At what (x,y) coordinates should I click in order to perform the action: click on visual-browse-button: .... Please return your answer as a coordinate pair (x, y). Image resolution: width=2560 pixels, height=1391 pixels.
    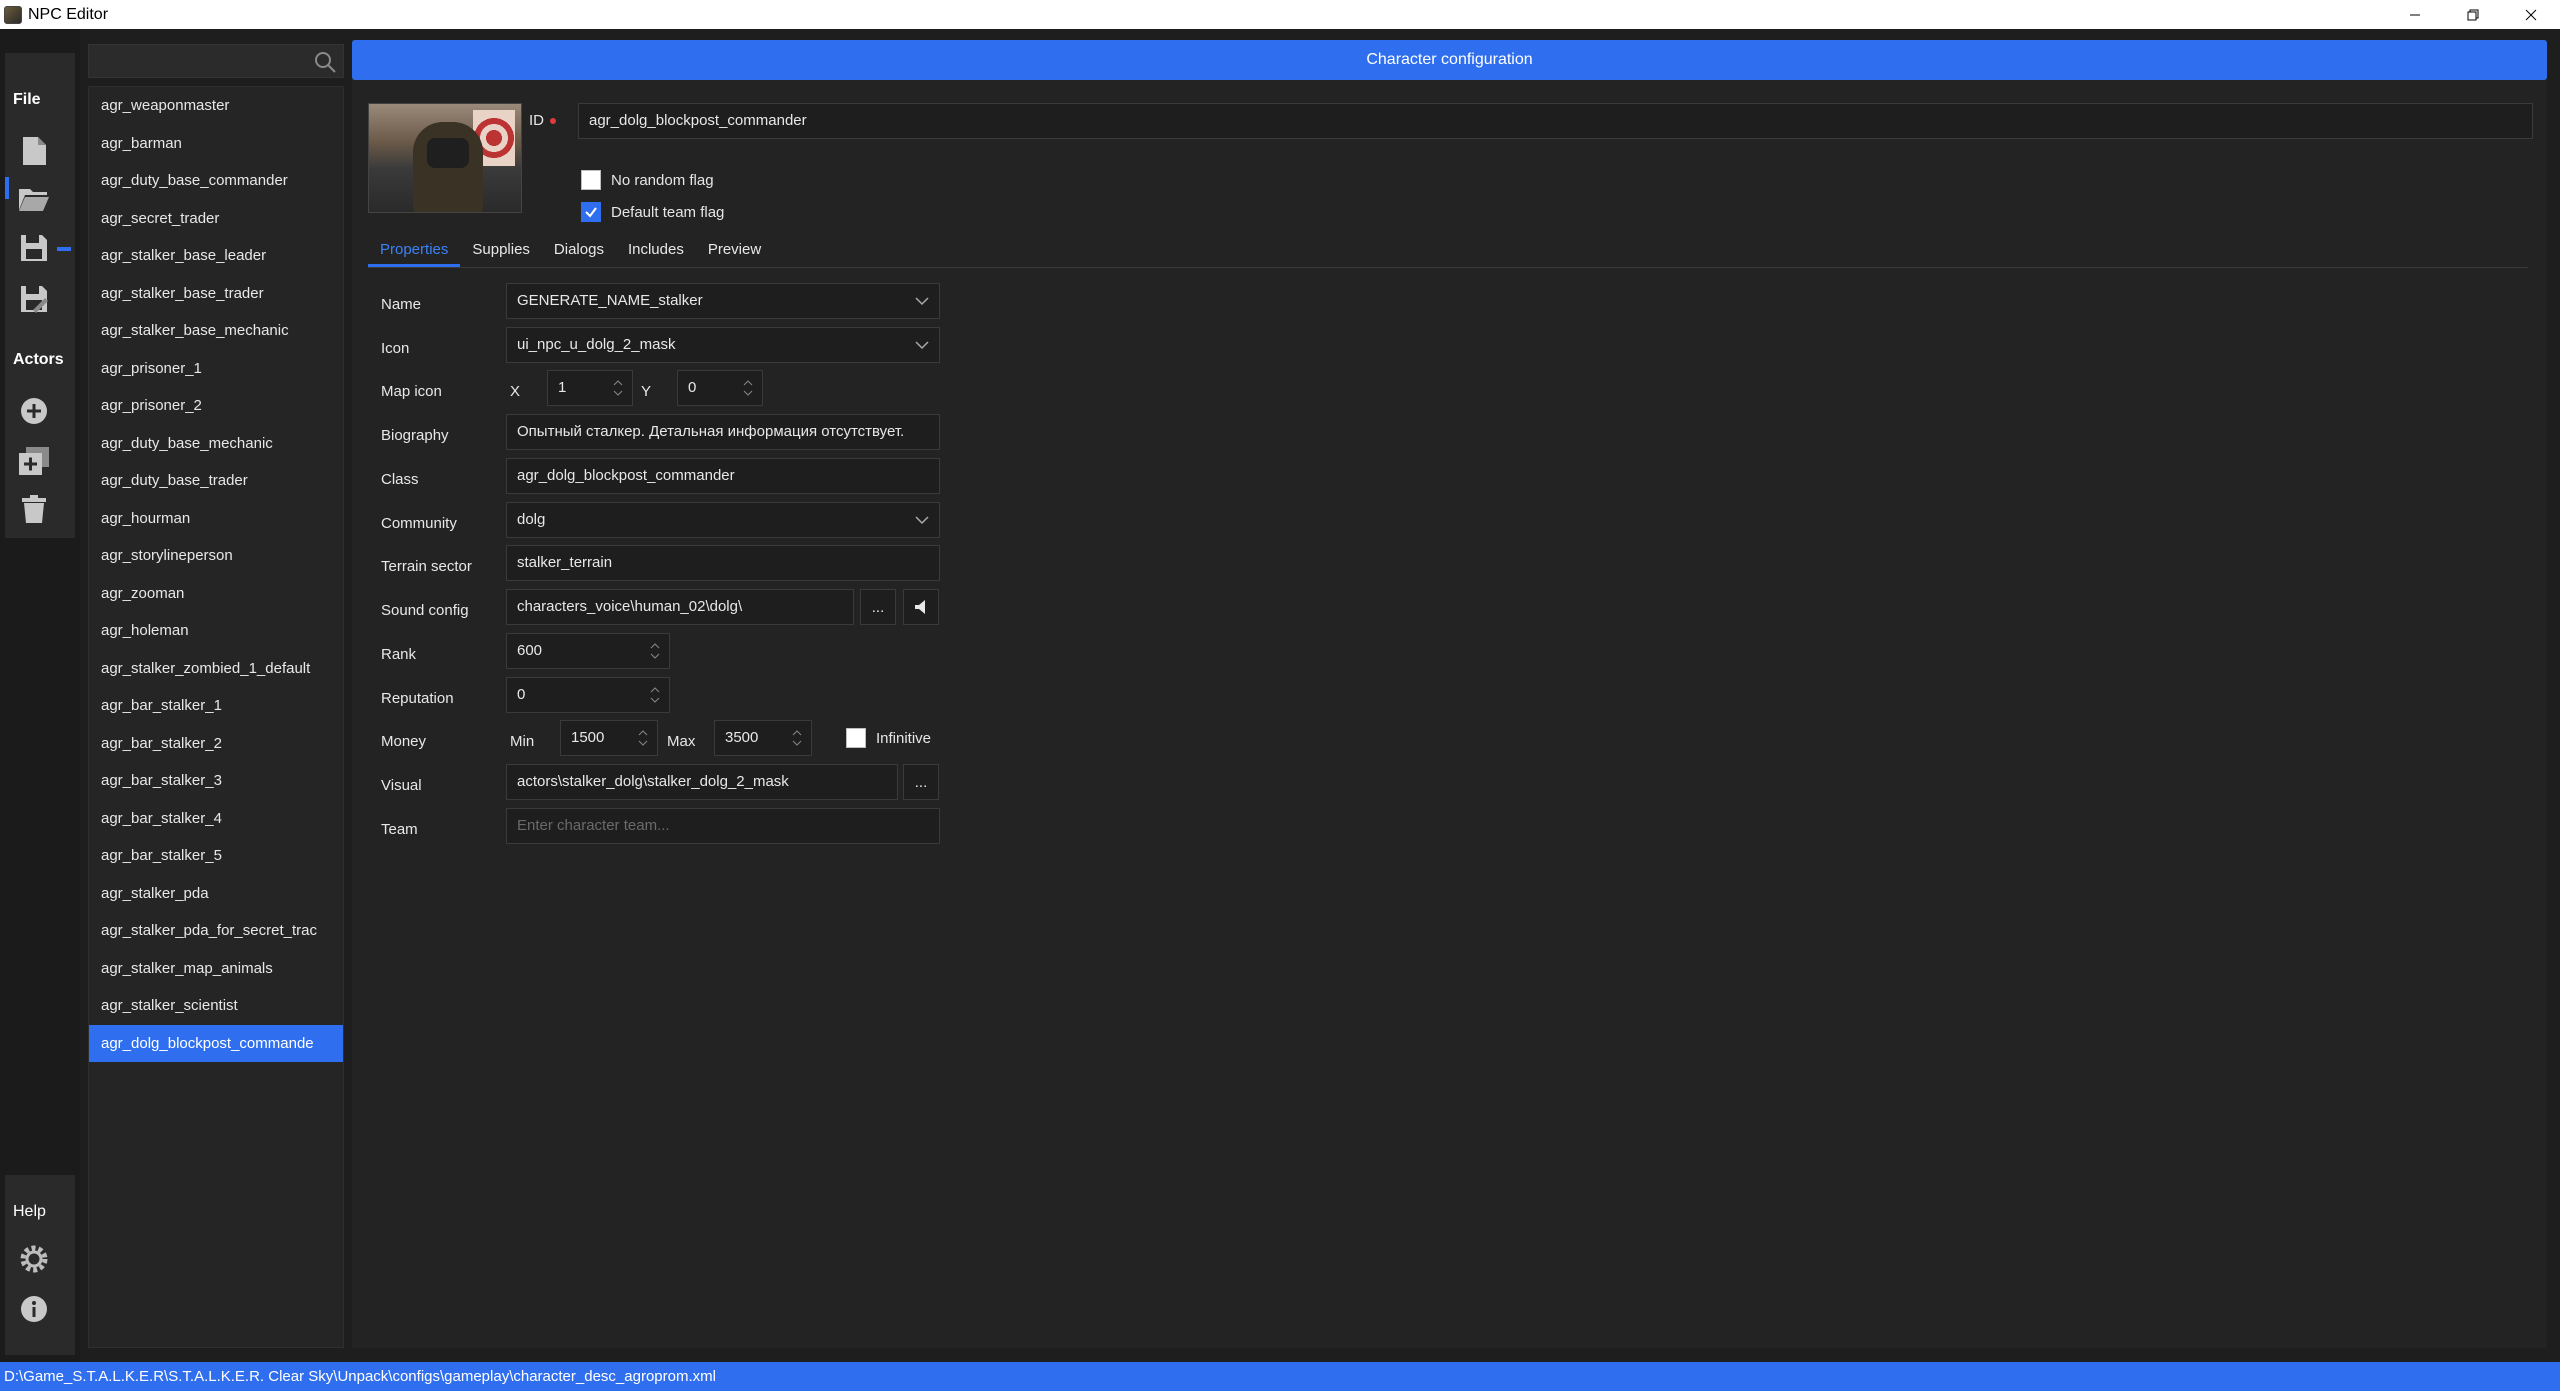
    Looking at the image, I should click on (921, 782).